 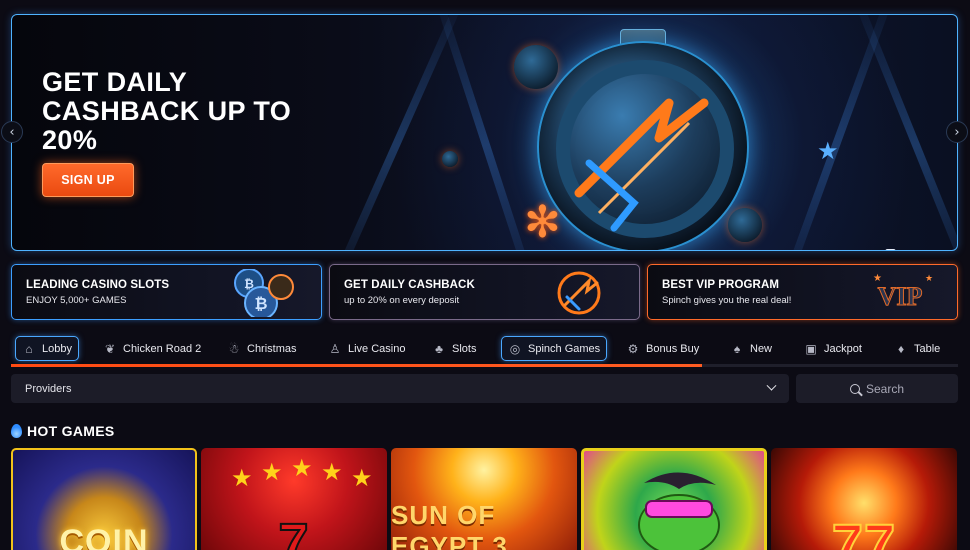 What do you see at coordinates (88, 180) in the screenshot?
I see `sign-up-button: SIGN UP` at bounding box center [88, 180].